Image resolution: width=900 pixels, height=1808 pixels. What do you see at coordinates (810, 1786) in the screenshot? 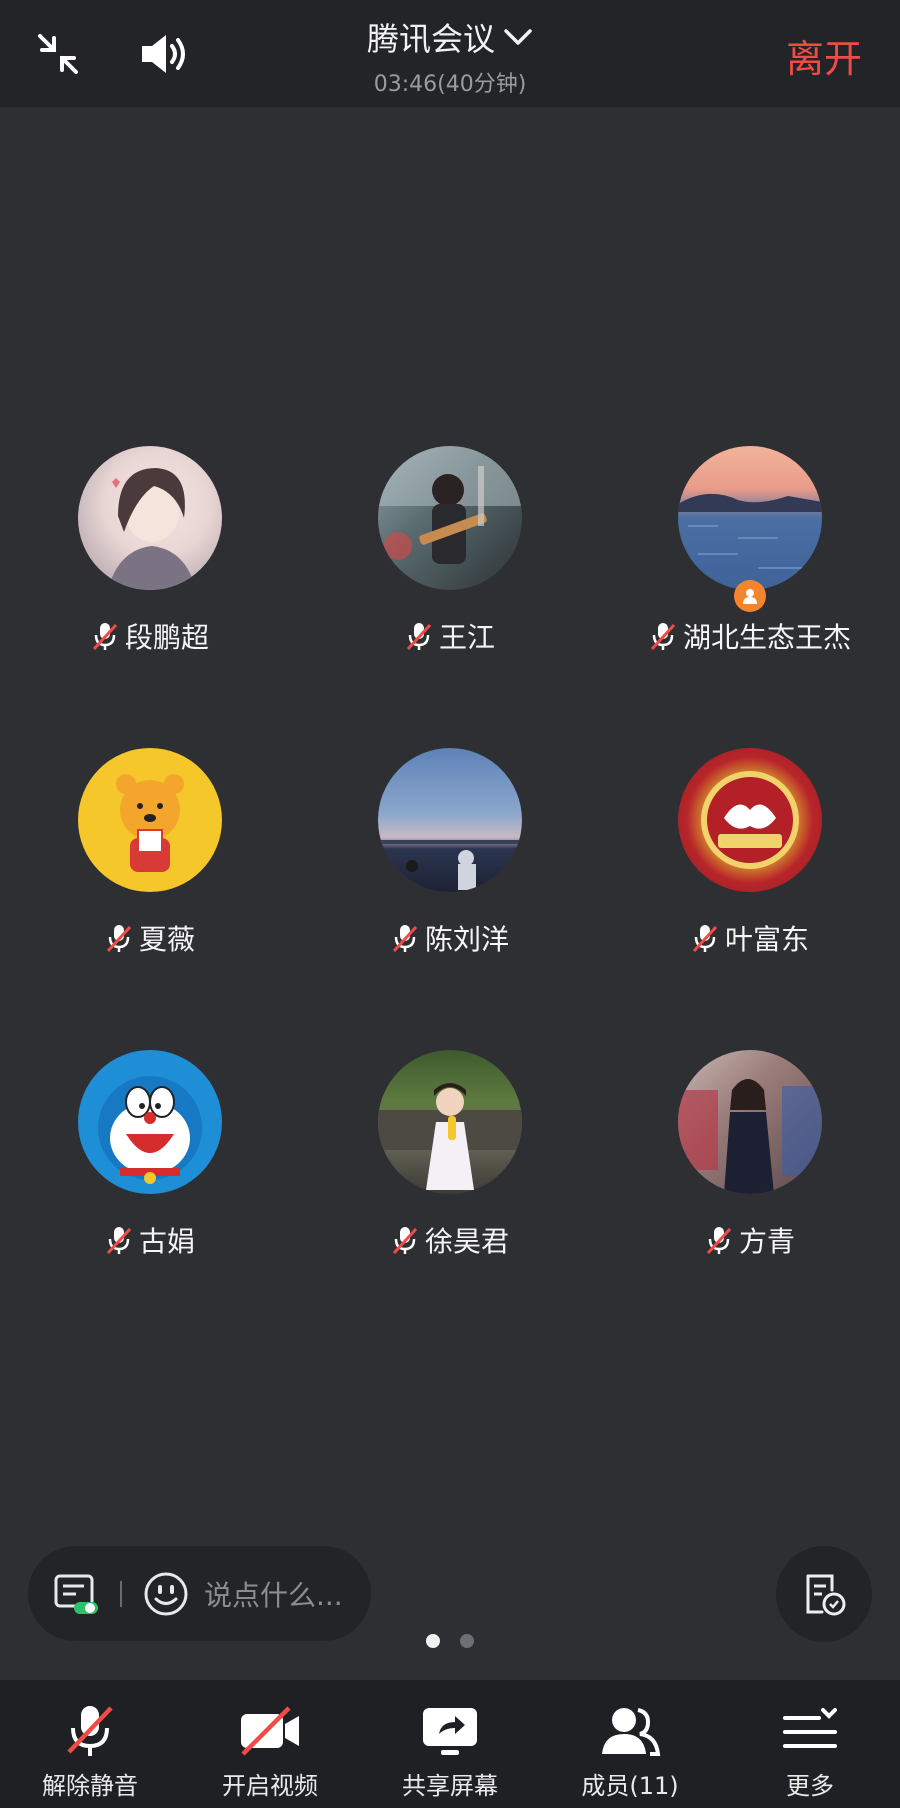
I see `more-label: 更多` at bounding box center [810, 1786].